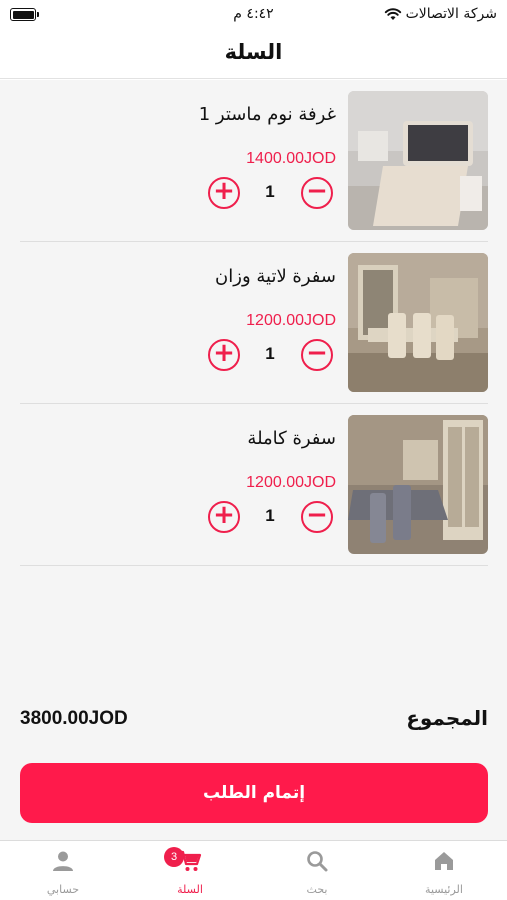 The width and height of the screenshot is (507, 900). Describe the element at coordinates (267, 114) in the screenshot. I see `item-name: غرفة نوم ماستر 1` at that location.